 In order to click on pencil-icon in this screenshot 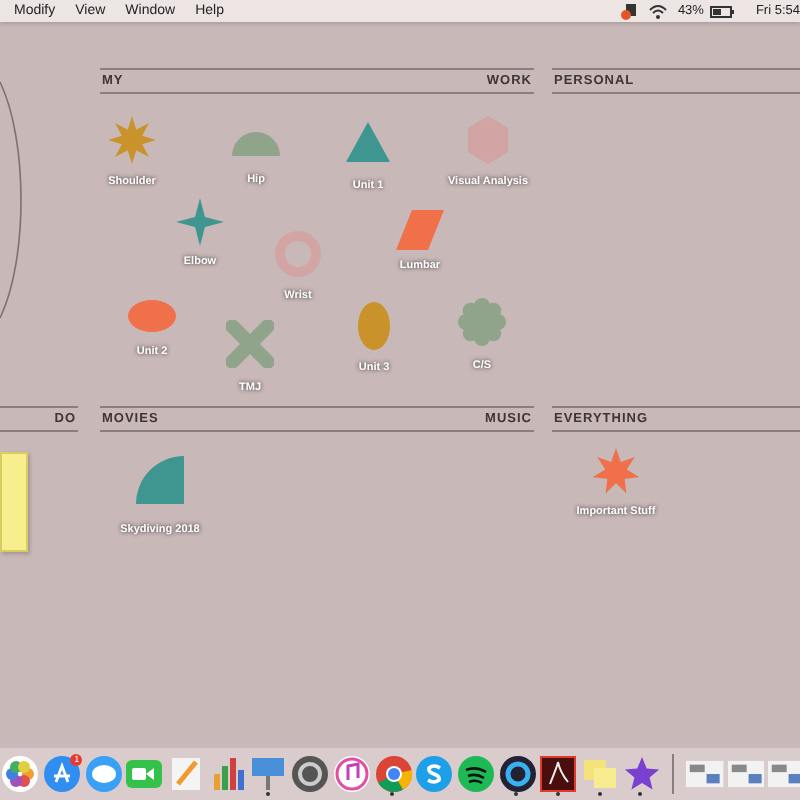, I will do `click(186, 774)`.